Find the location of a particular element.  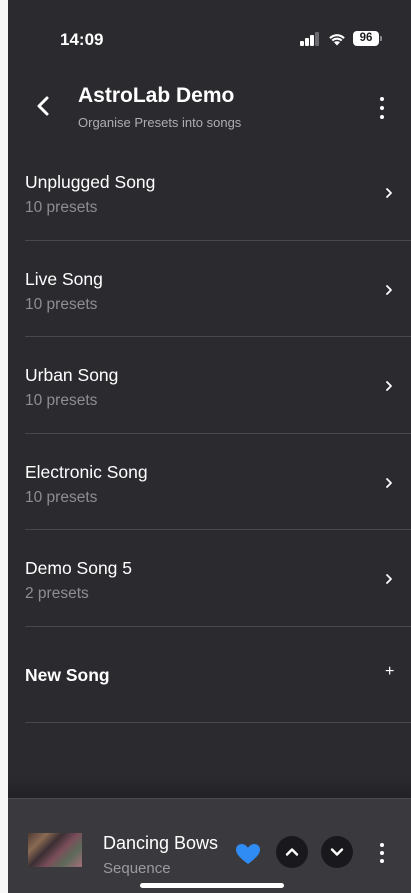

next-preset-button is located at coordinates (337, 852).